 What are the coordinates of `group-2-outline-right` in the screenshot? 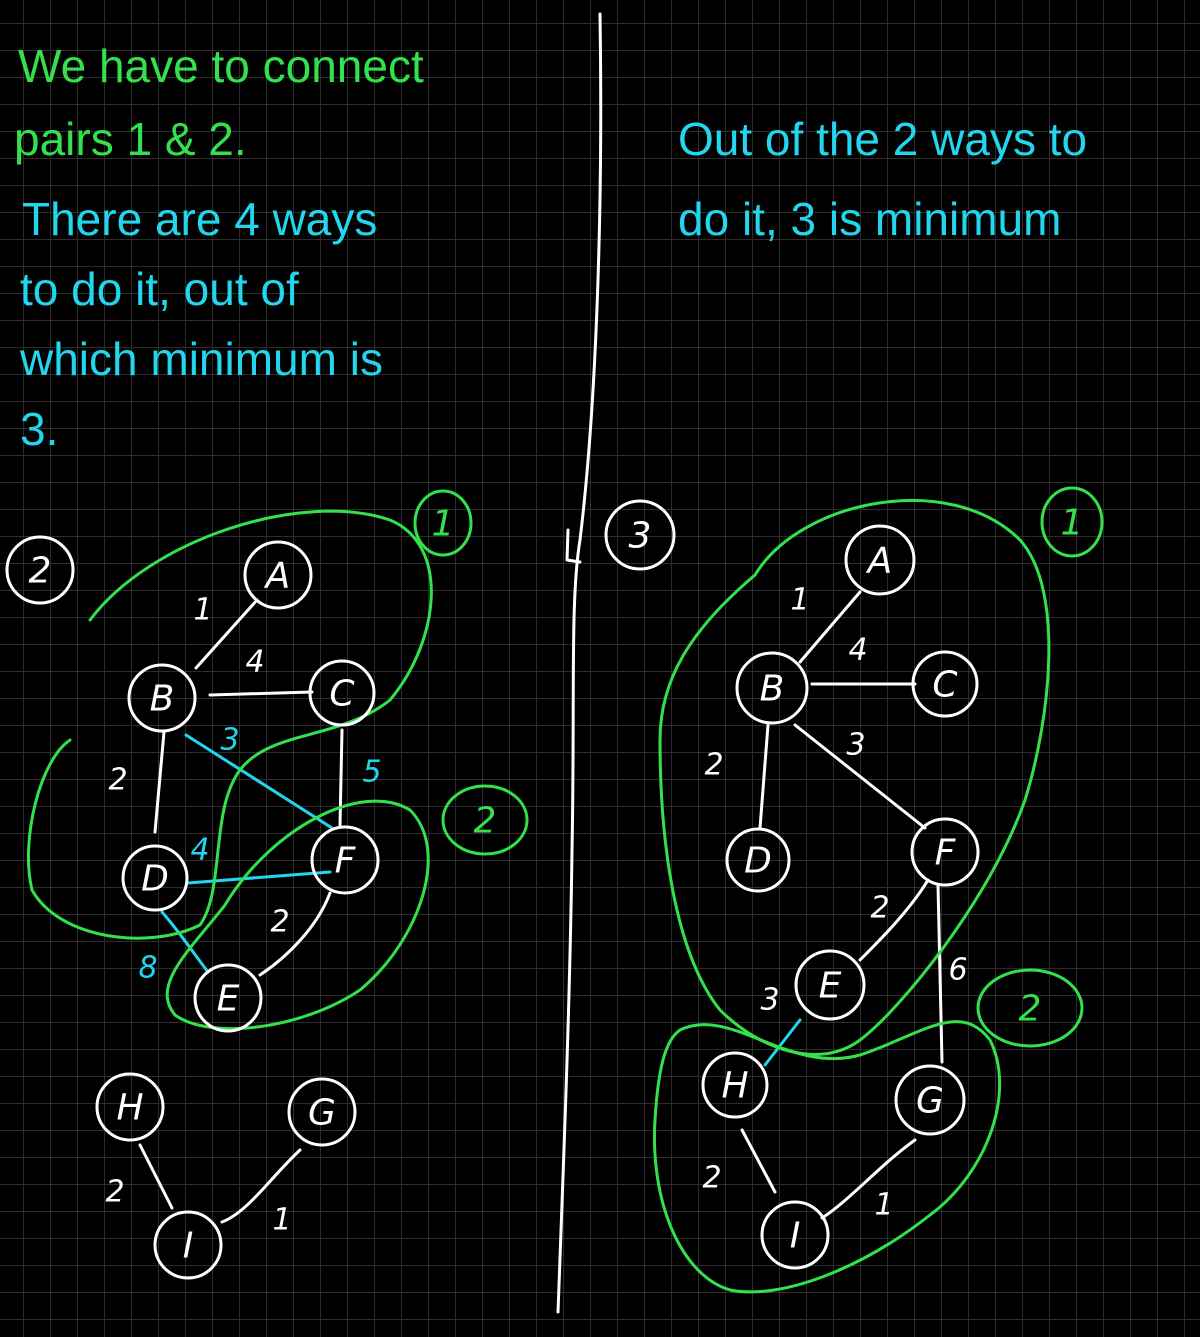 It's located at (827, 1157).